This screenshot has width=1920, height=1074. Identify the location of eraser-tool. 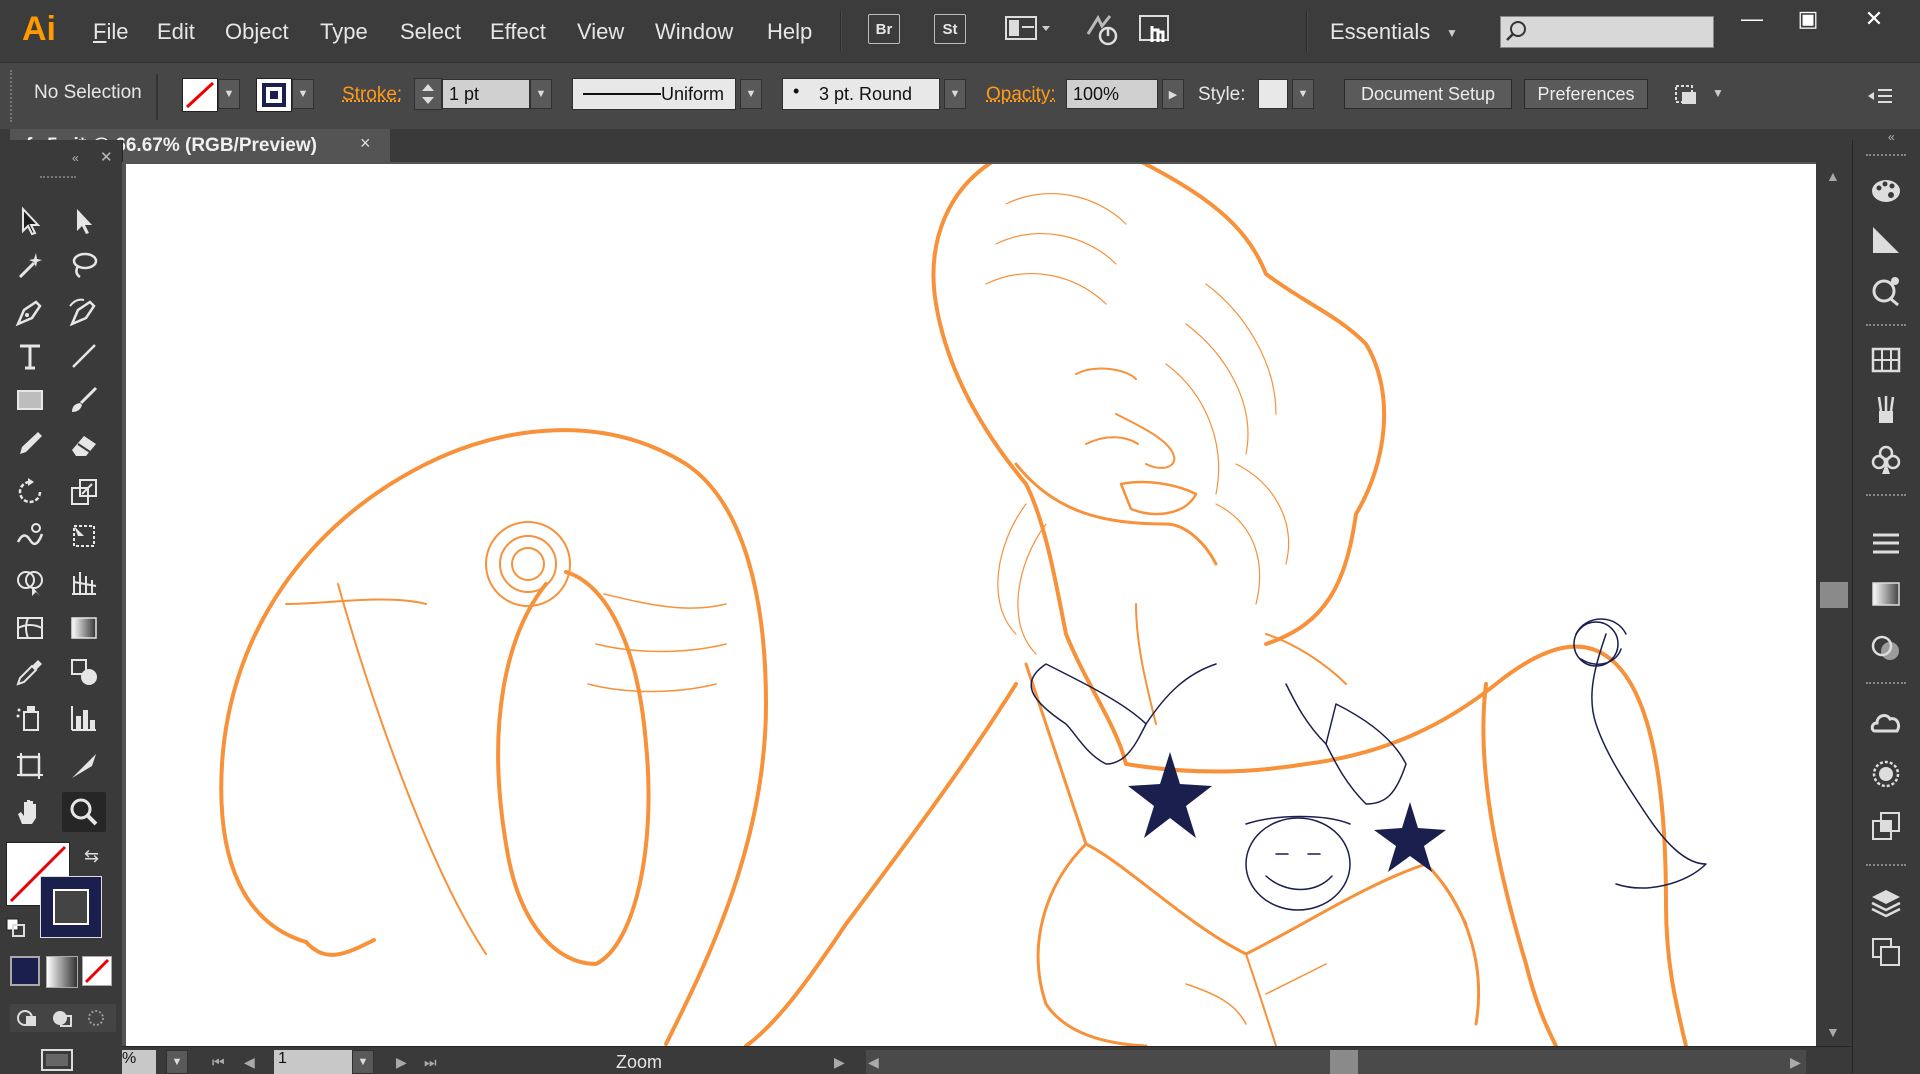
(84, 444).